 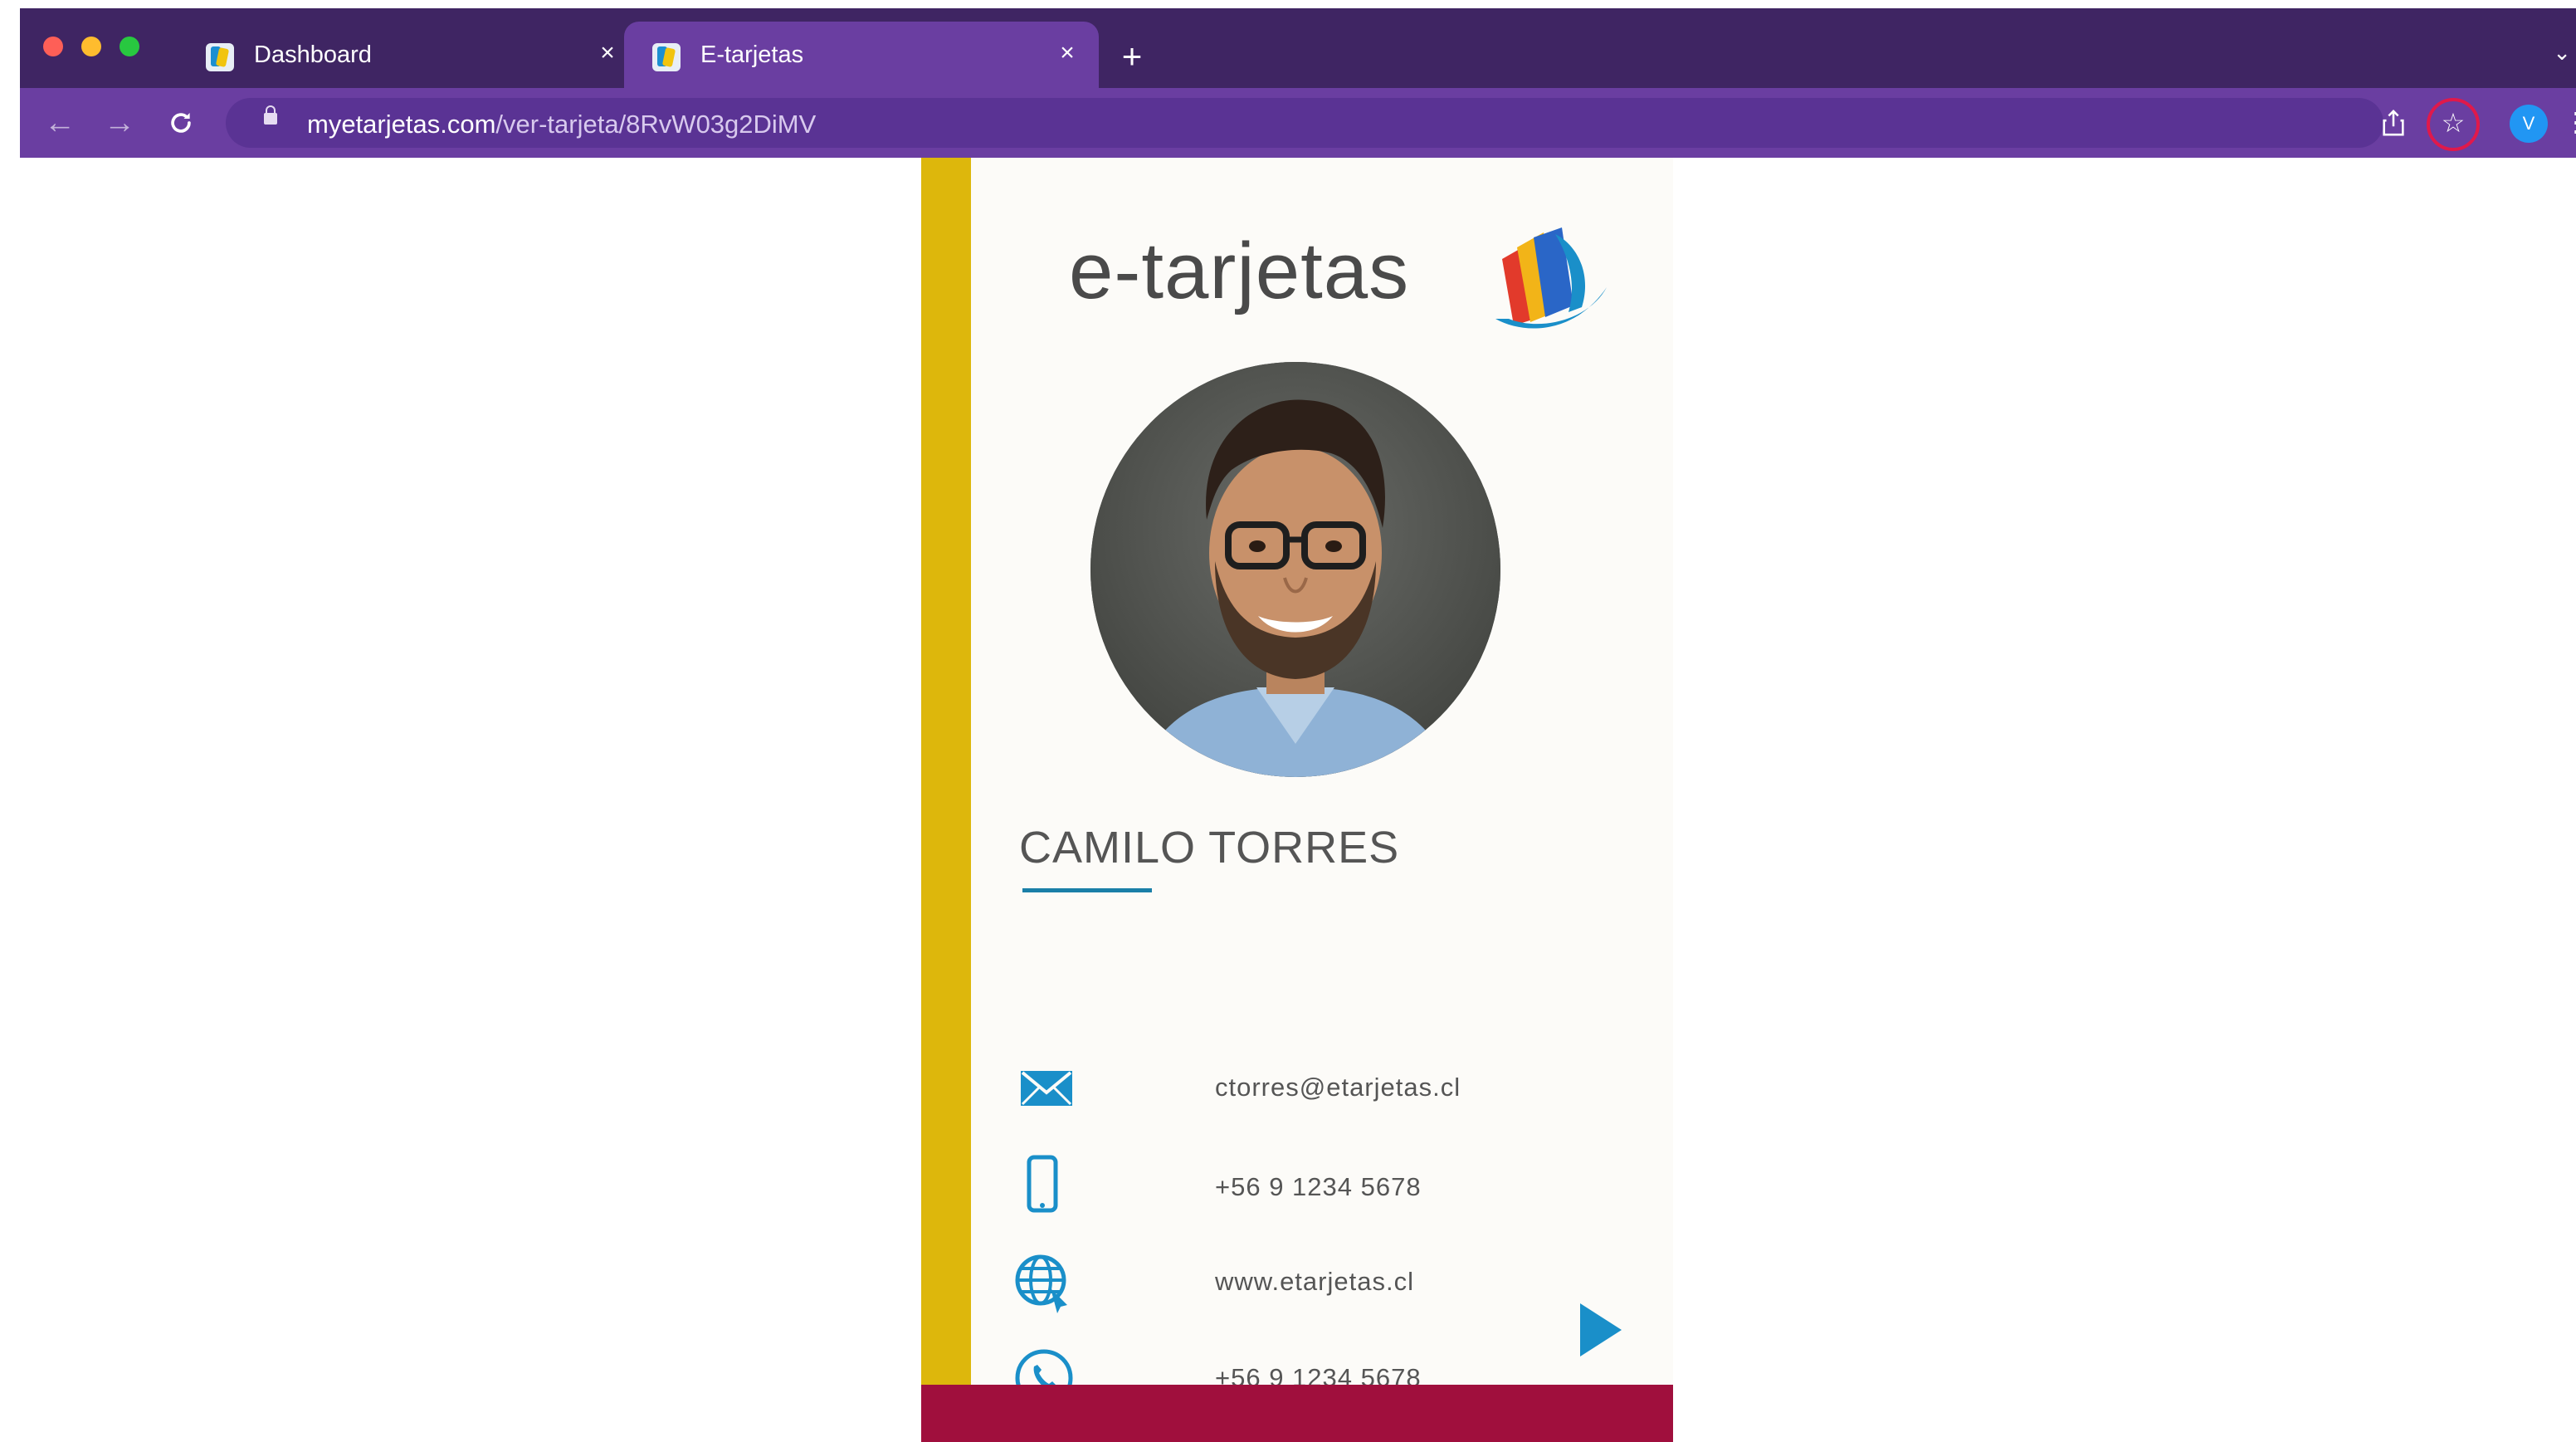 I want to click on contact-email: ctorres@etarjetas.cl, so click(x=1303, y=1087).